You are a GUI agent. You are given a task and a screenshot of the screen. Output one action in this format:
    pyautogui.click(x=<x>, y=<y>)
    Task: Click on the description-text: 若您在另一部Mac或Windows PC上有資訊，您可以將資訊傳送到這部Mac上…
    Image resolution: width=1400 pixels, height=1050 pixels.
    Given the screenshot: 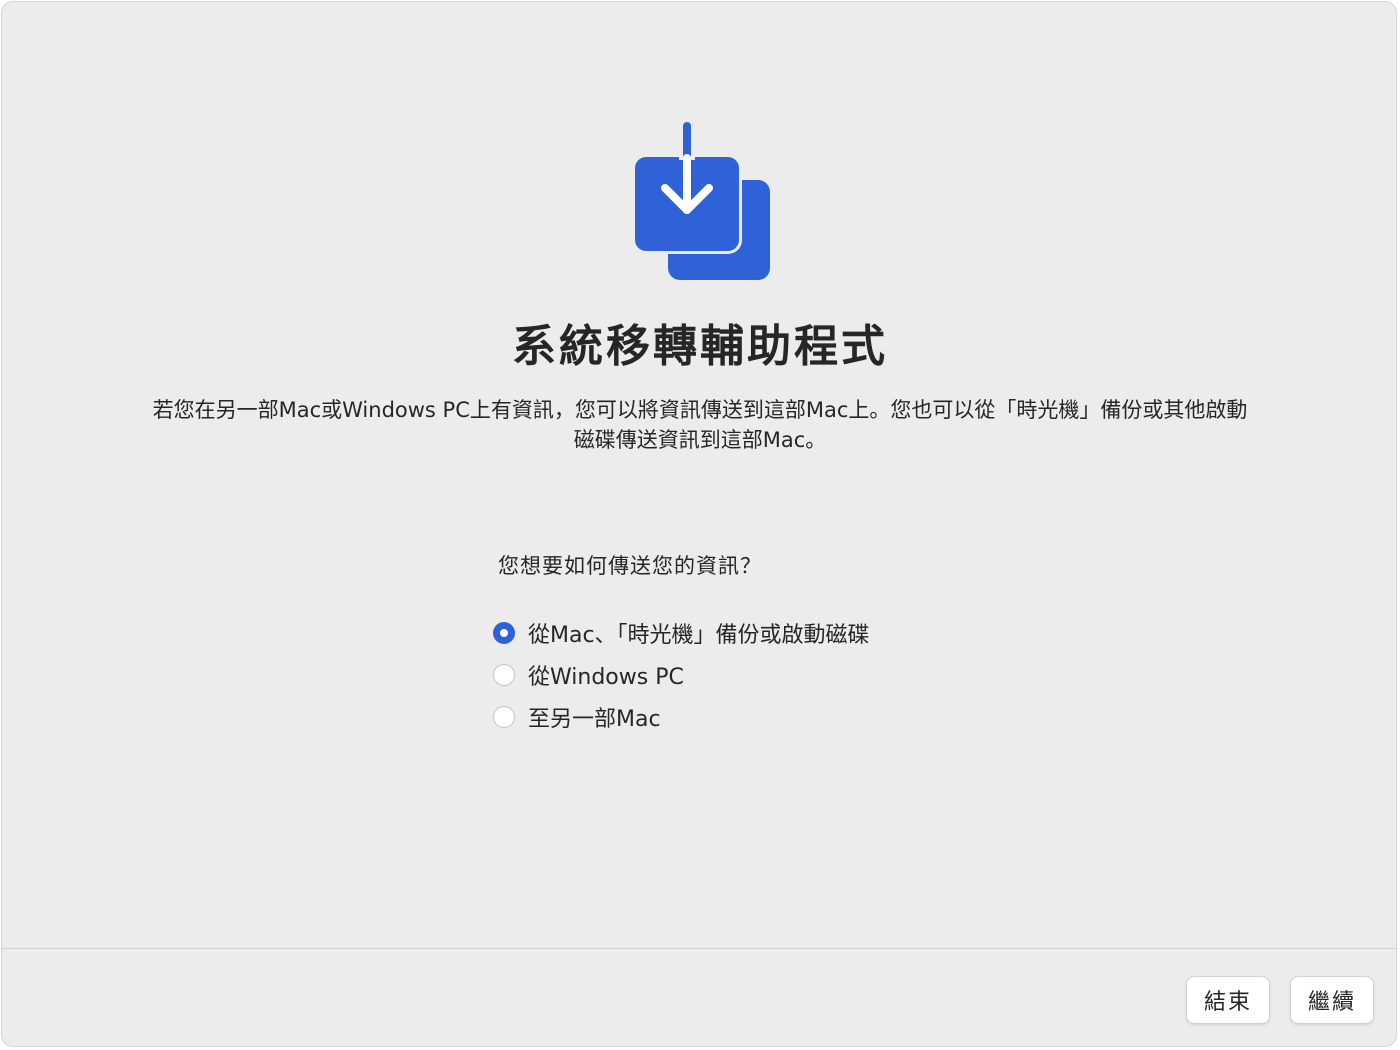 What is the action you would take?
    pyautogui.click(x=700, y=425)
    